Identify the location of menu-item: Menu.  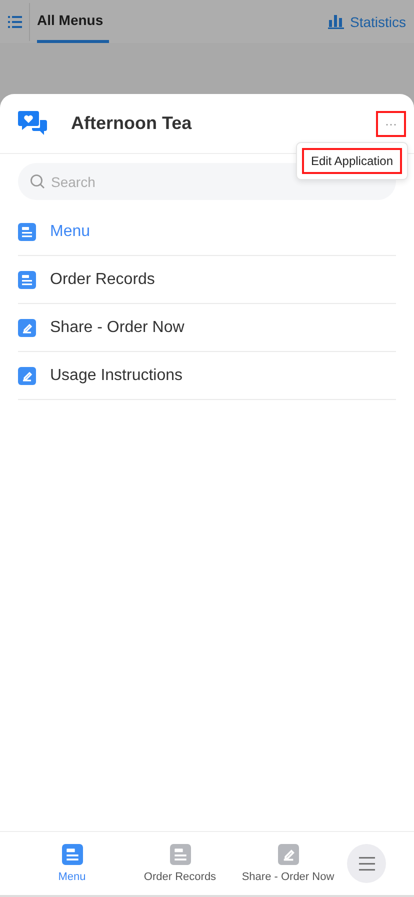
(207, 232).